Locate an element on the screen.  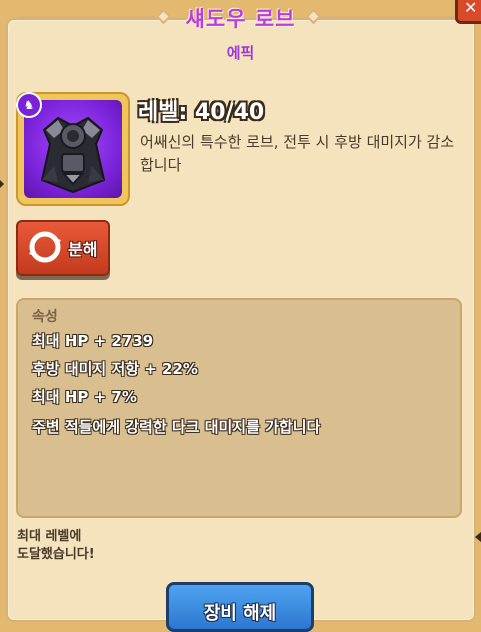
item-icon-frame: ♞ is located at coordinates (73, 149).